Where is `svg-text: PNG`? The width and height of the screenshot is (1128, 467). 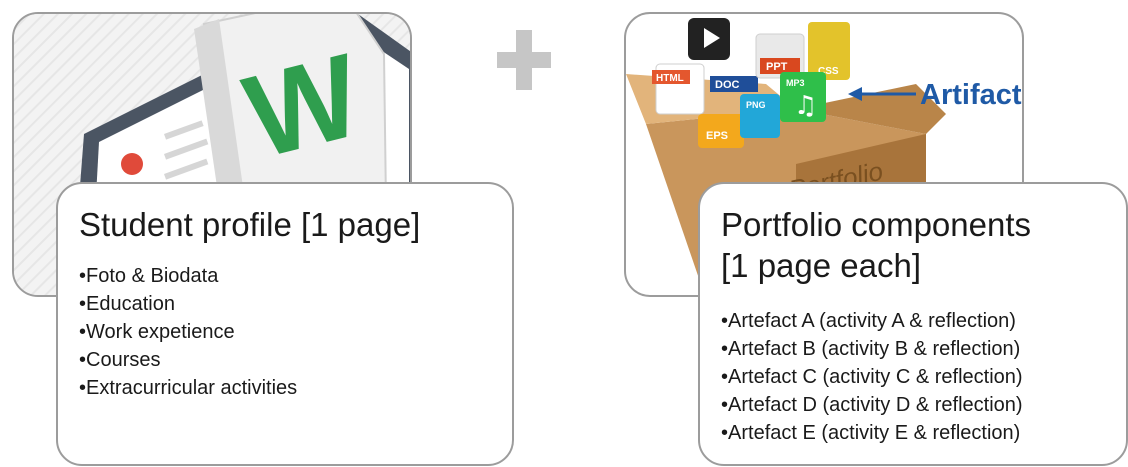
svg-text: PNG is located at coordinates (756, 105).